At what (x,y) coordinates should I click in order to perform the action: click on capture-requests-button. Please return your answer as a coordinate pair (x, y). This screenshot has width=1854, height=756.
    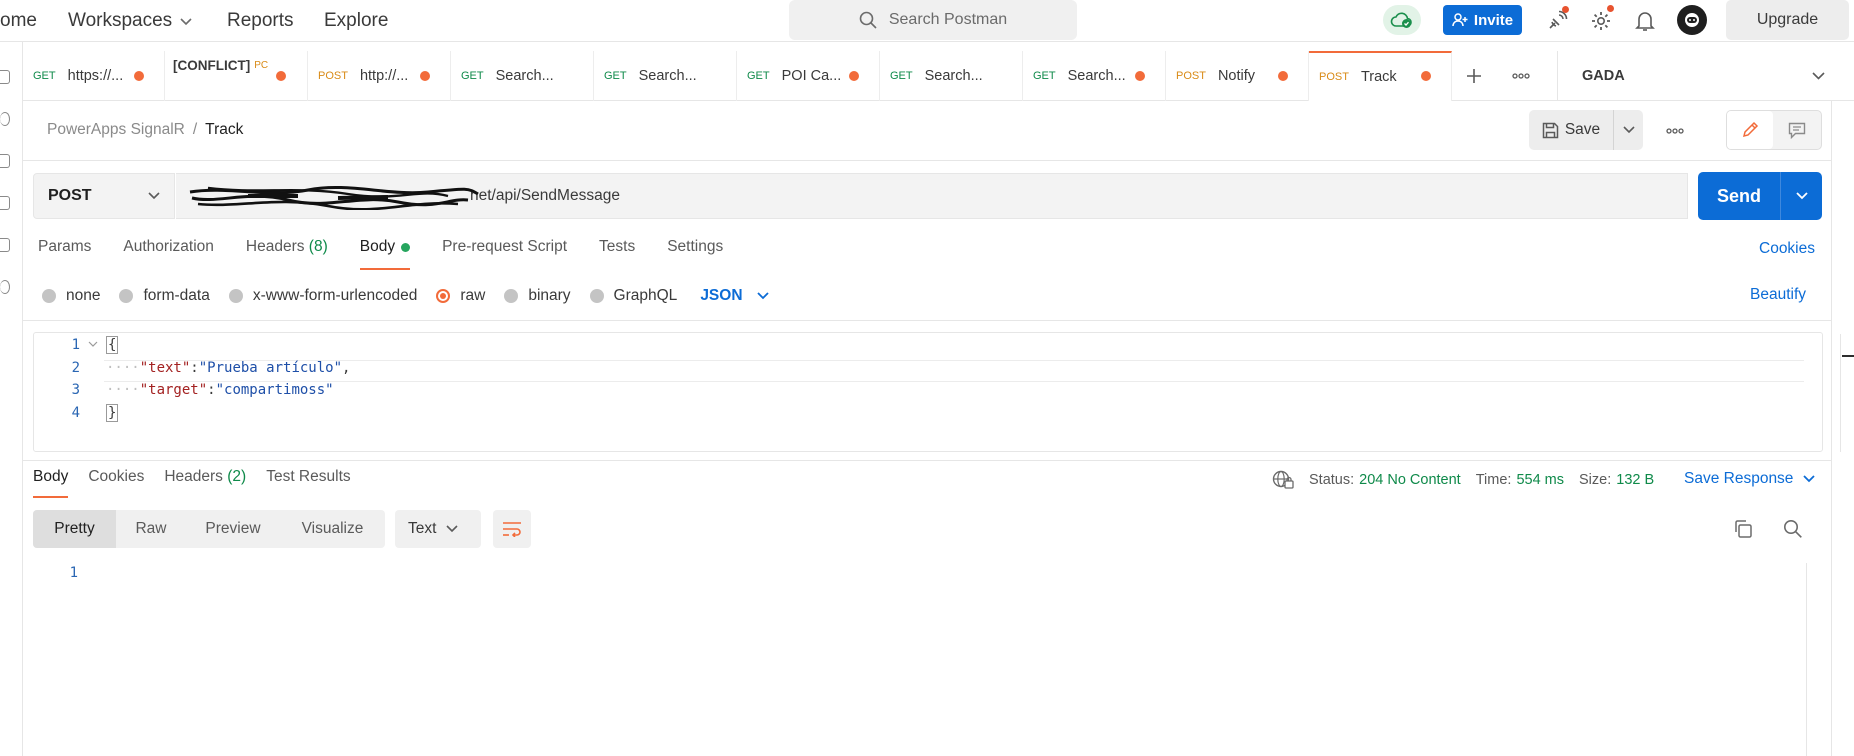
    Looking at the image, I should click on (1557, 20).